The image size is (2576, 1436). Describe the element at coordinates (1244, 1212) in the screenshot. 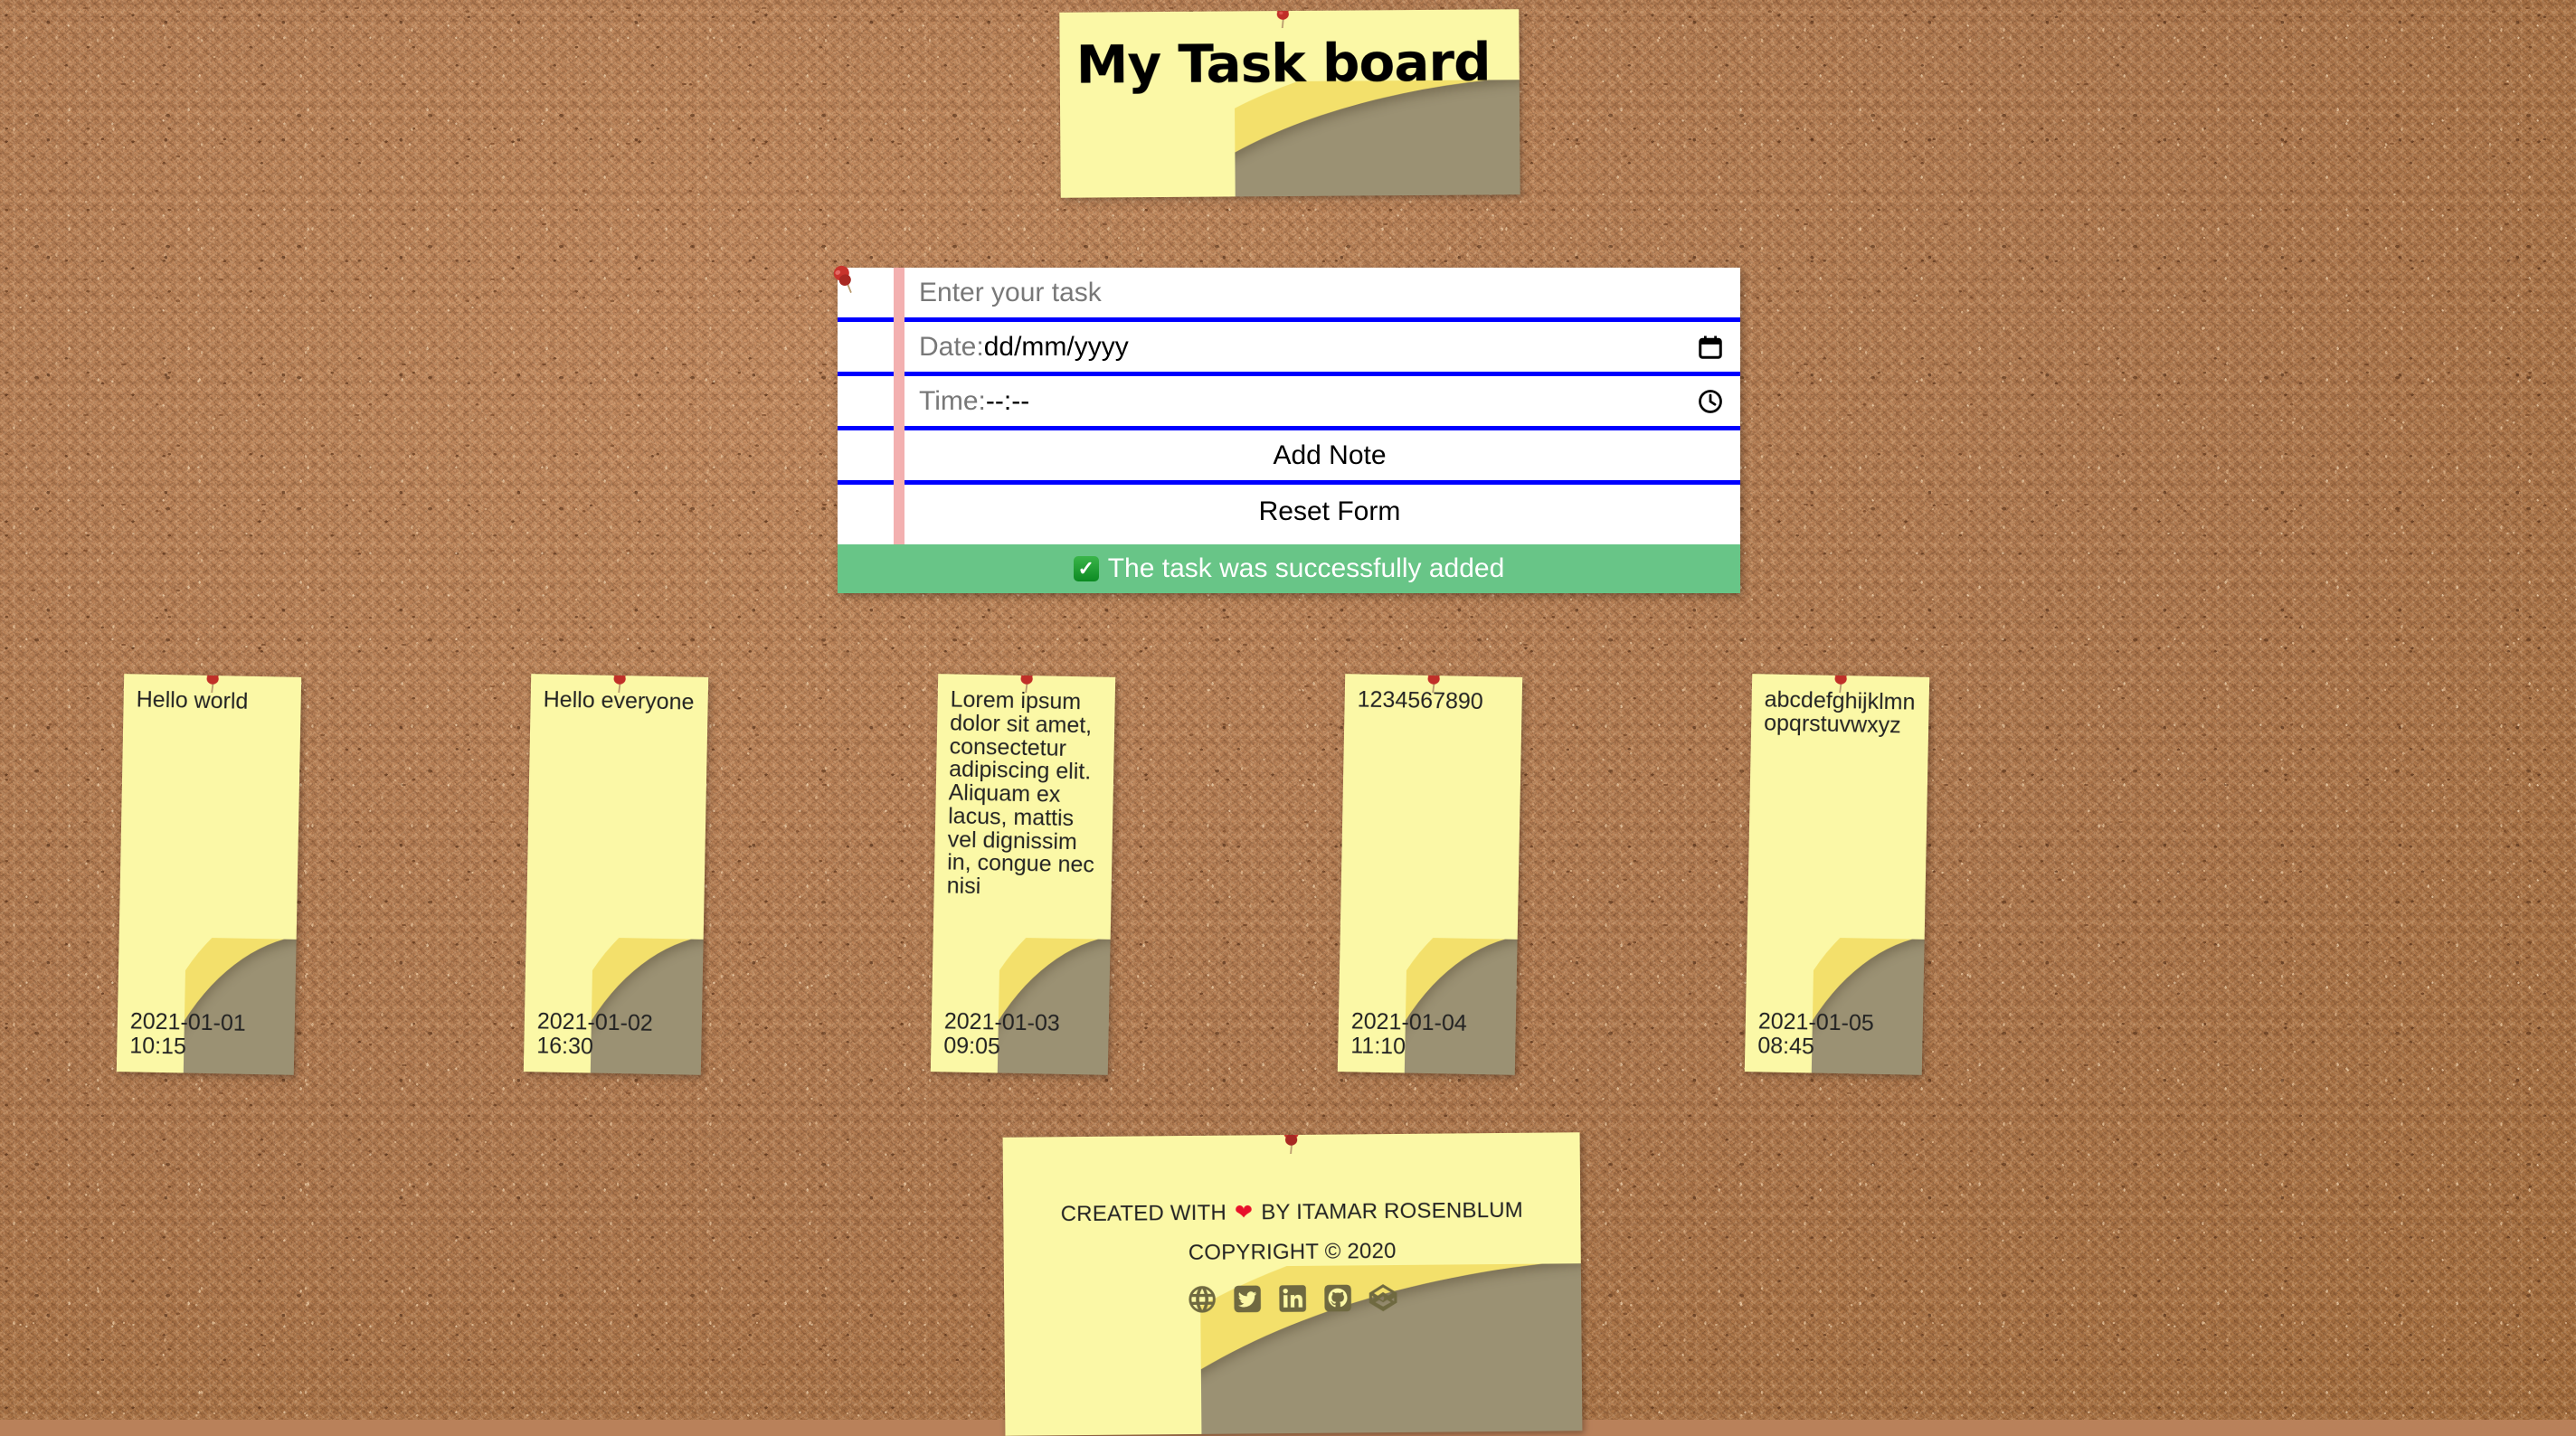

I see `heart-icon: ❤` at that location.